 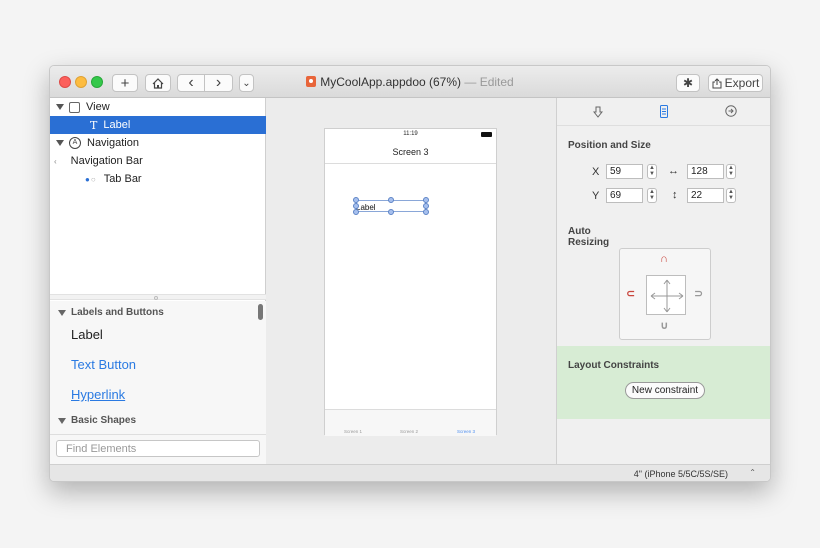 What do you see at coordinates (410, 472) in the screenshot?
I see `status-bar: 4" (iPhone 5/5C/5S/SE) ⌃` at bounding box center [410, 472].